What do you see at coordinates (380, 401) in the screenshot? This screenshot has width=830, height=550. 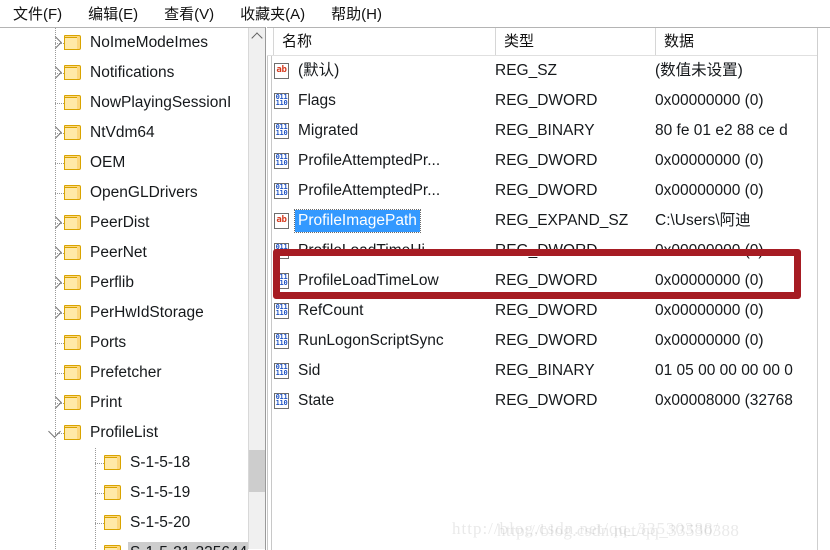 I see `value-name-cell: 011 110 State` at bounding box center [380, 401].